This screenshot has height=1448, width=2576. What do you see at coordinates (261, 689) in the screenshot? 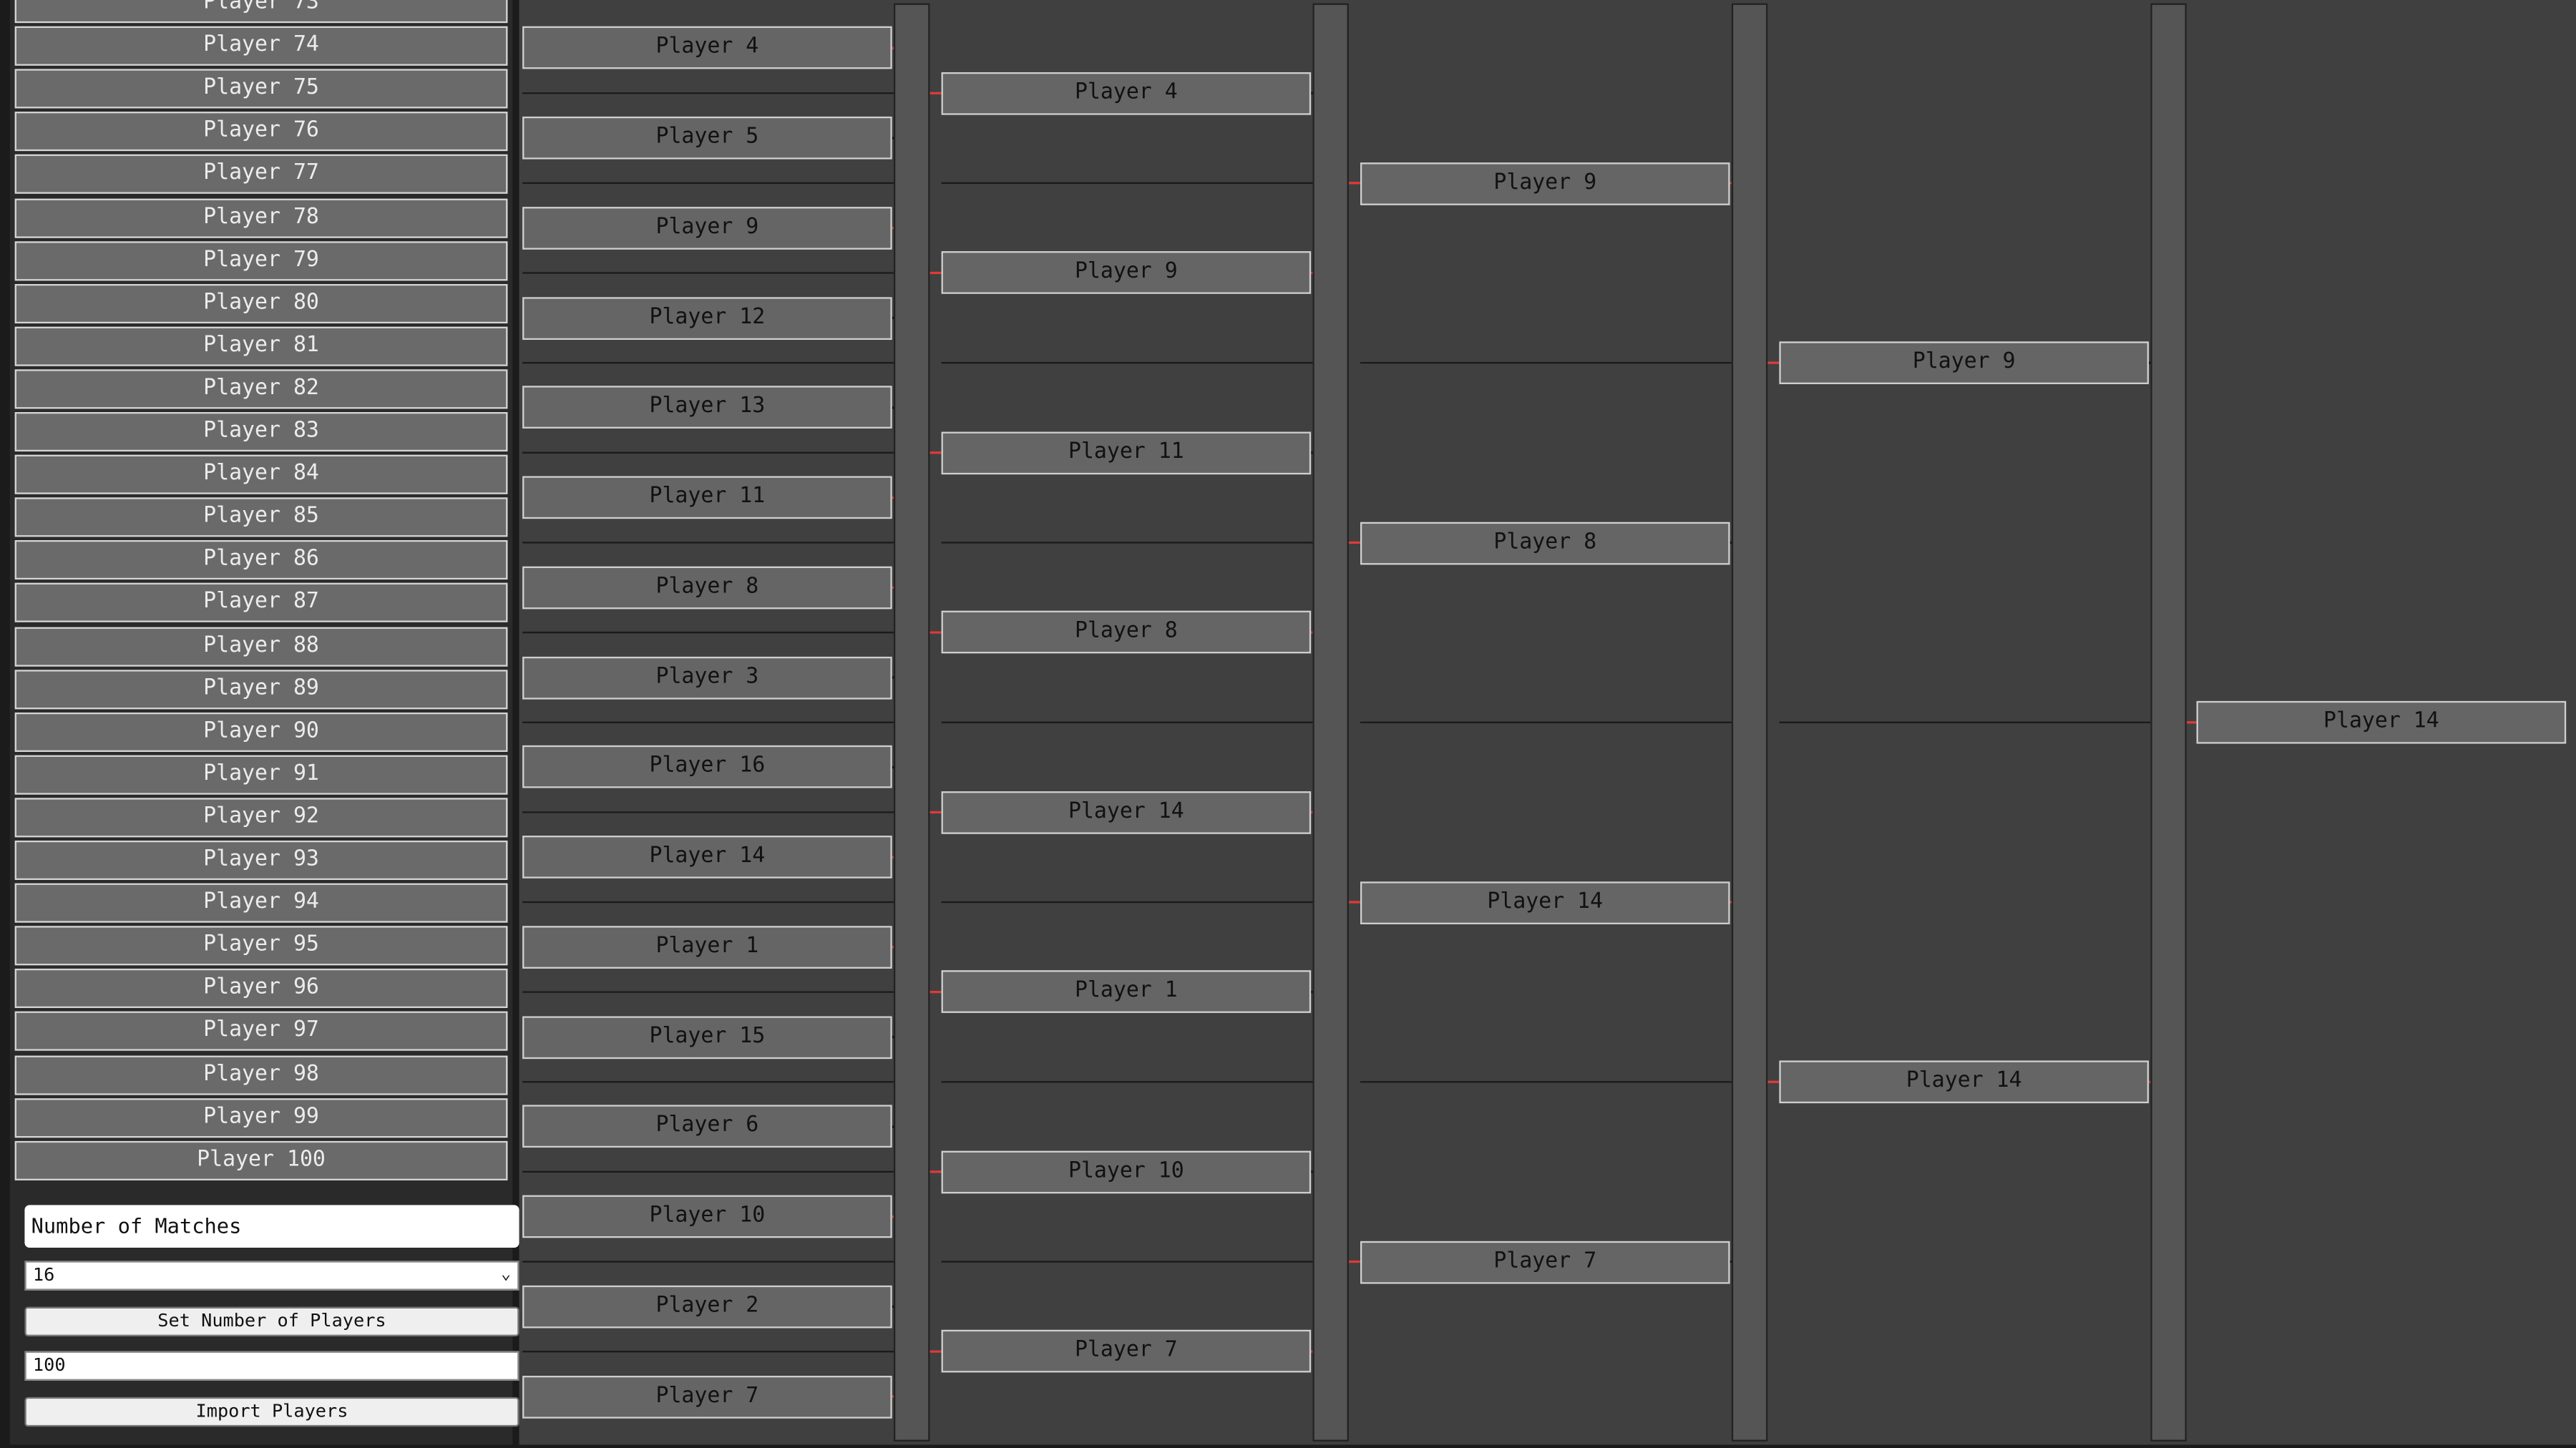
I see `player-list-item: Player 89` at bounding box center [261, 689].